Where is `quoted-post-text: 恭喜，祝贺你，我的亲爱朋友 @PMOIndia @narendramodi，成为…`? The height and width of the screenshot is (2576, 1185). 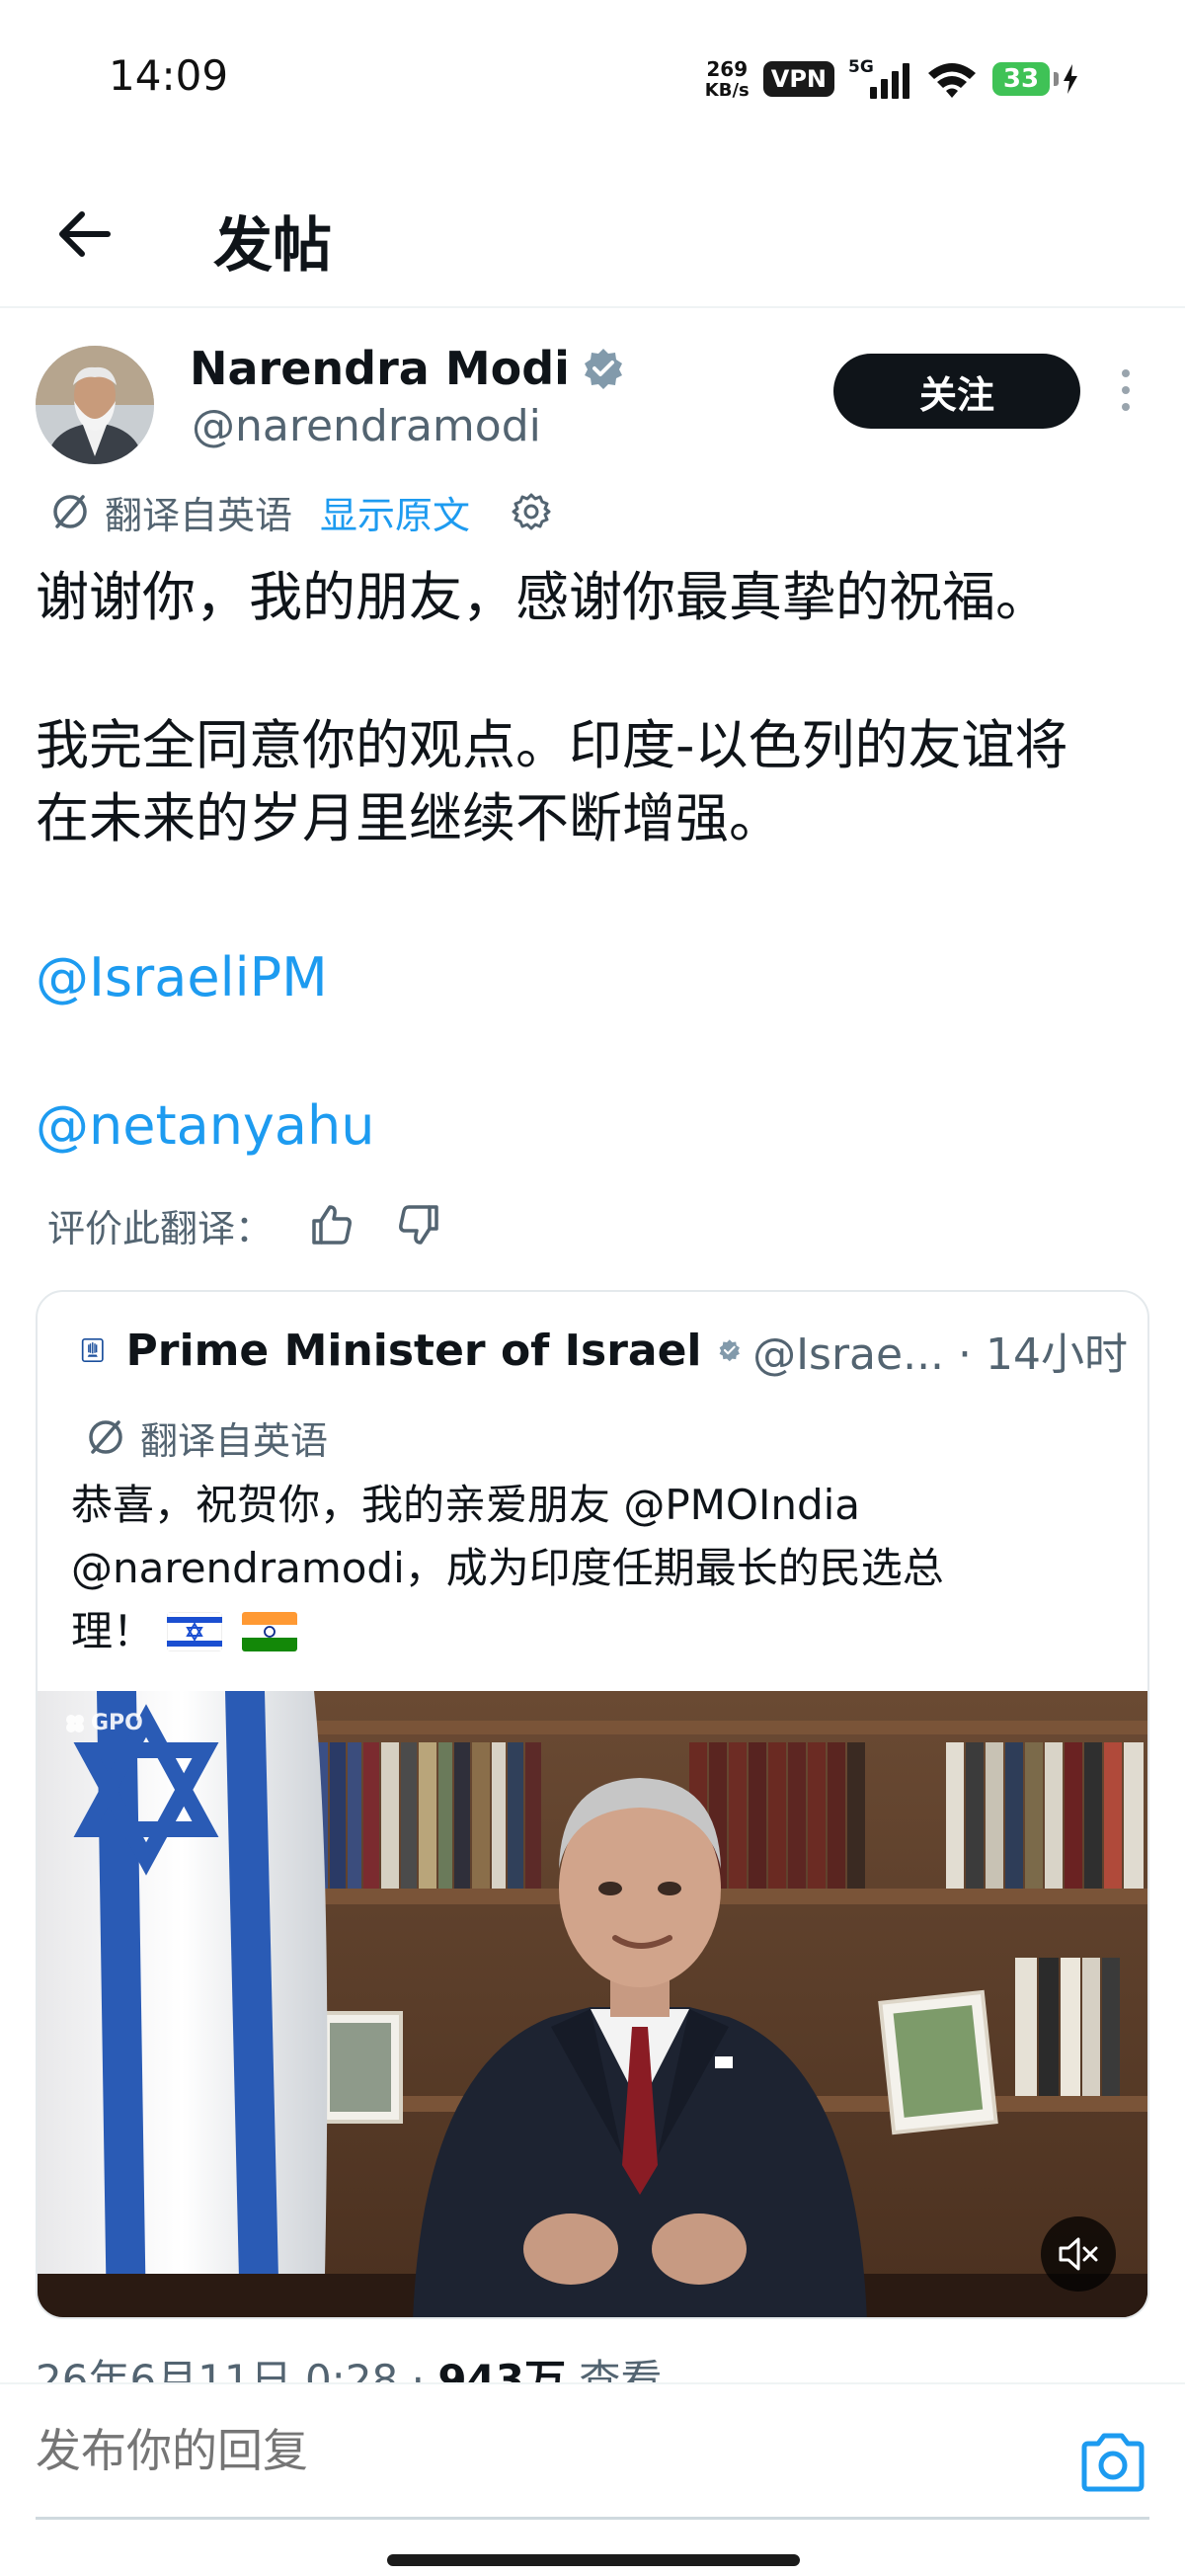
quoted-post-text: 恭喜，祝贺你，我的亲爱朋友 @PMOIndia @narendramodi，成为… is located at coordinates (600, 1568).